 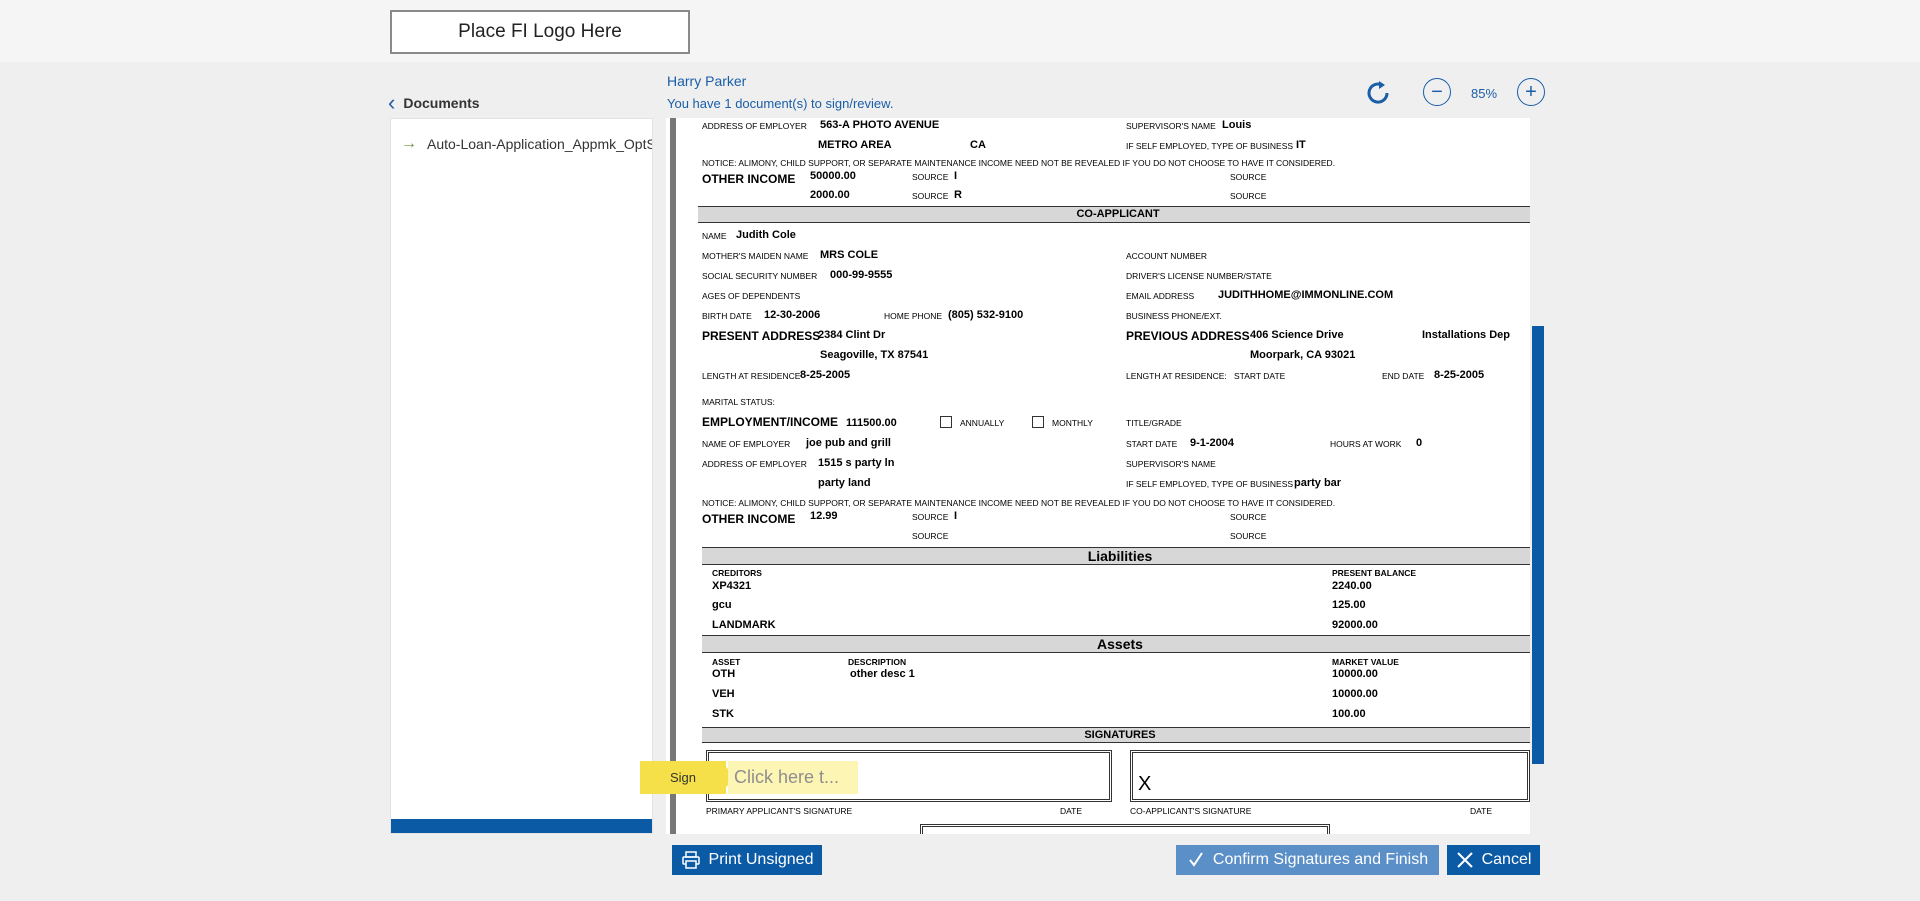 I want to click on end-date-label: END DATE, so click(x=1403, y=376).